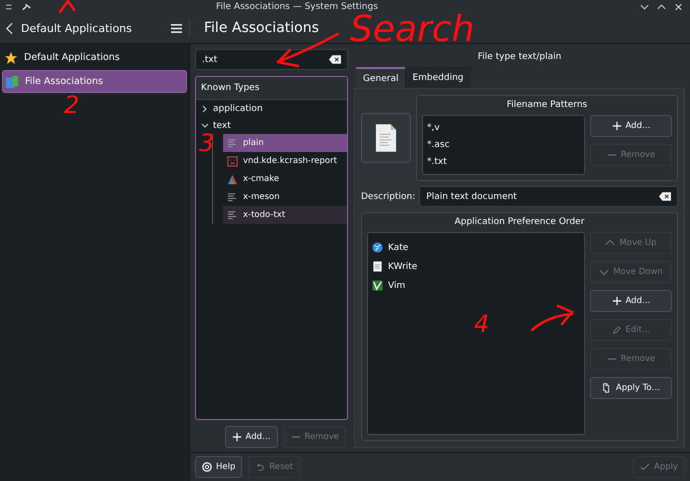 Image resolution: width=690 pixels, height=481 pixels. I want to click on vim-logo-icon, so click(377, 285).